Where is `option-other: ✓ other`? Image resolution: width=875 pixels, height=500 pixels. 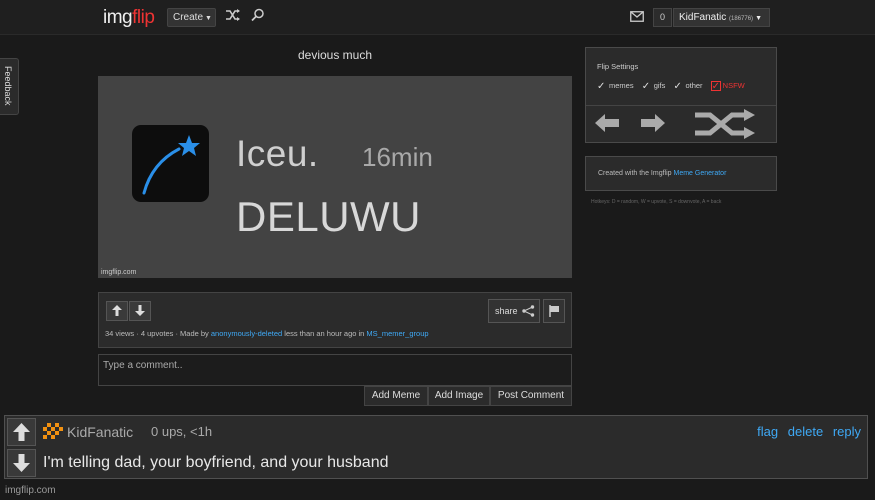
option-other: ✓ other is located at coordinates (688, 86).